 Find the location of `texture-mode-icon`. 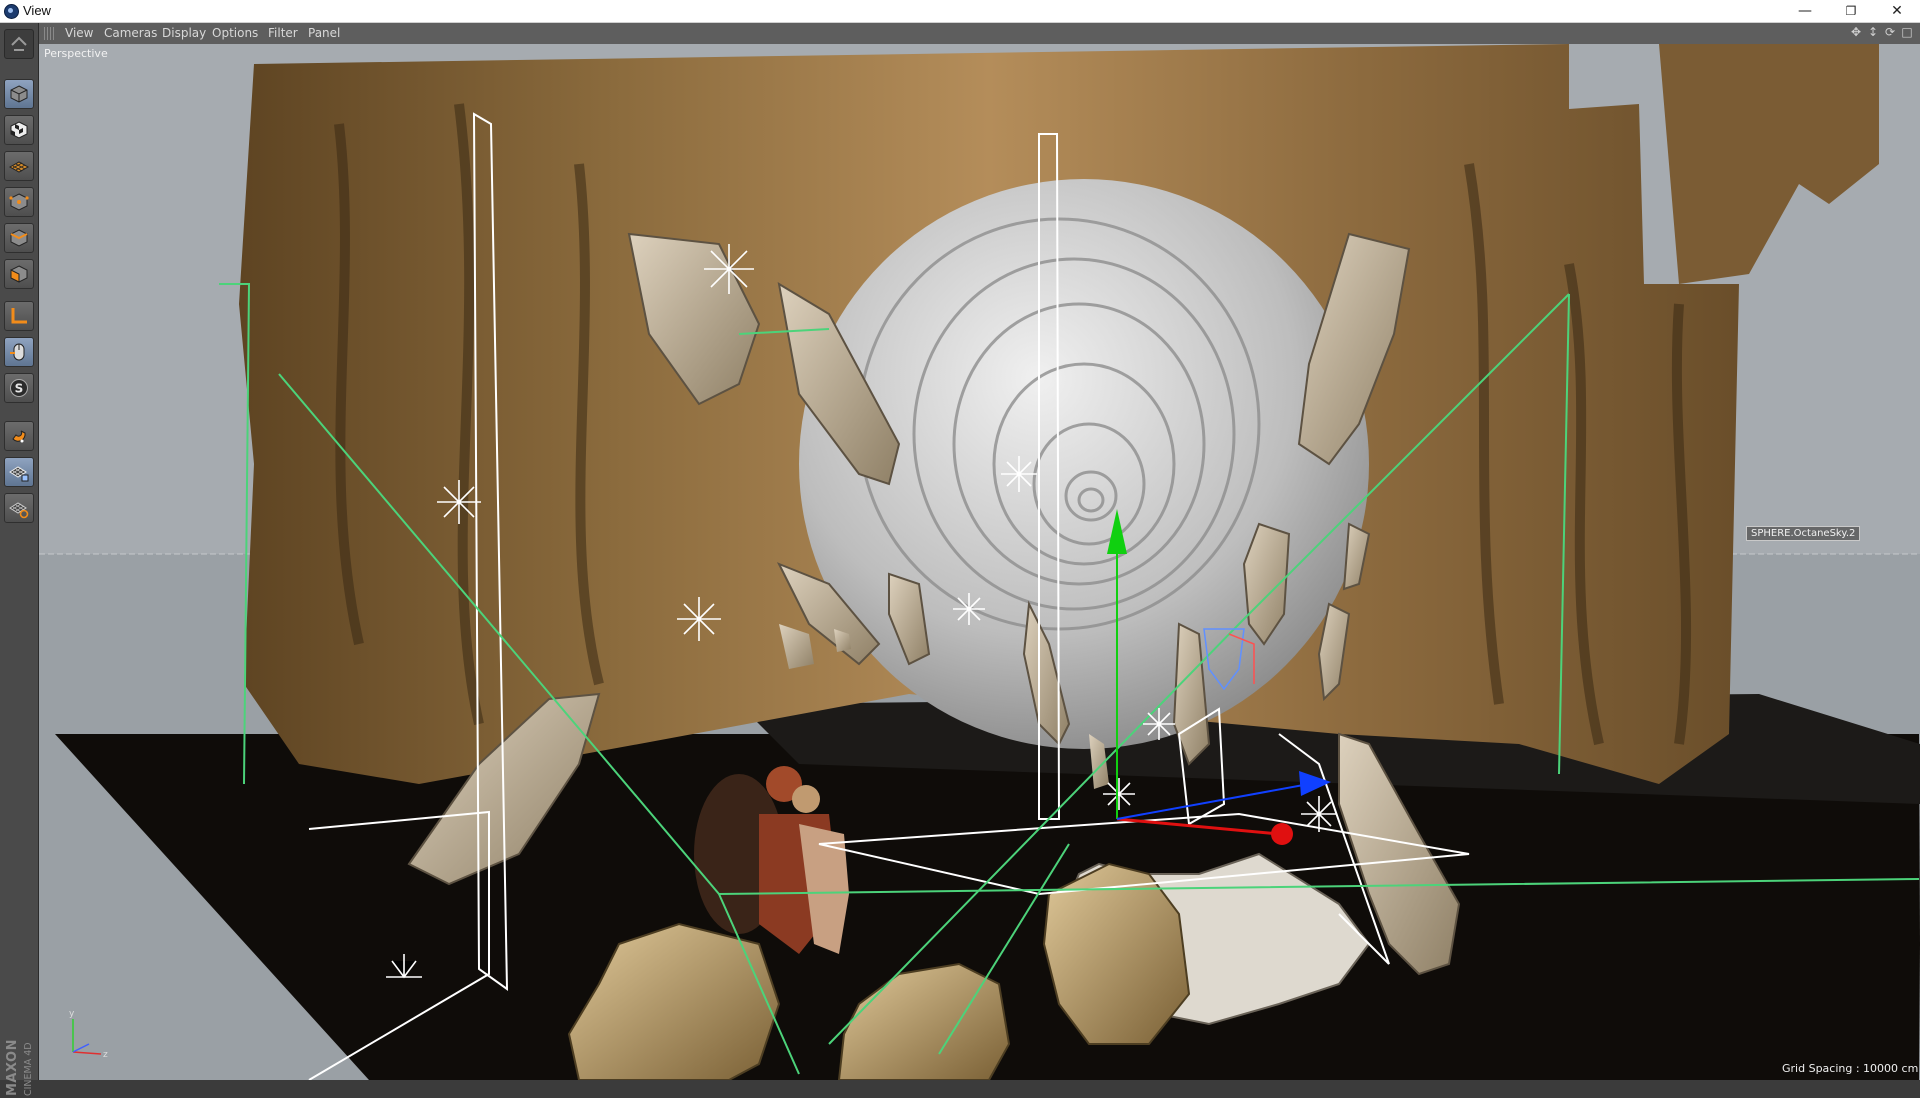

texture-mode-icon is located at coordinates (19, 130).